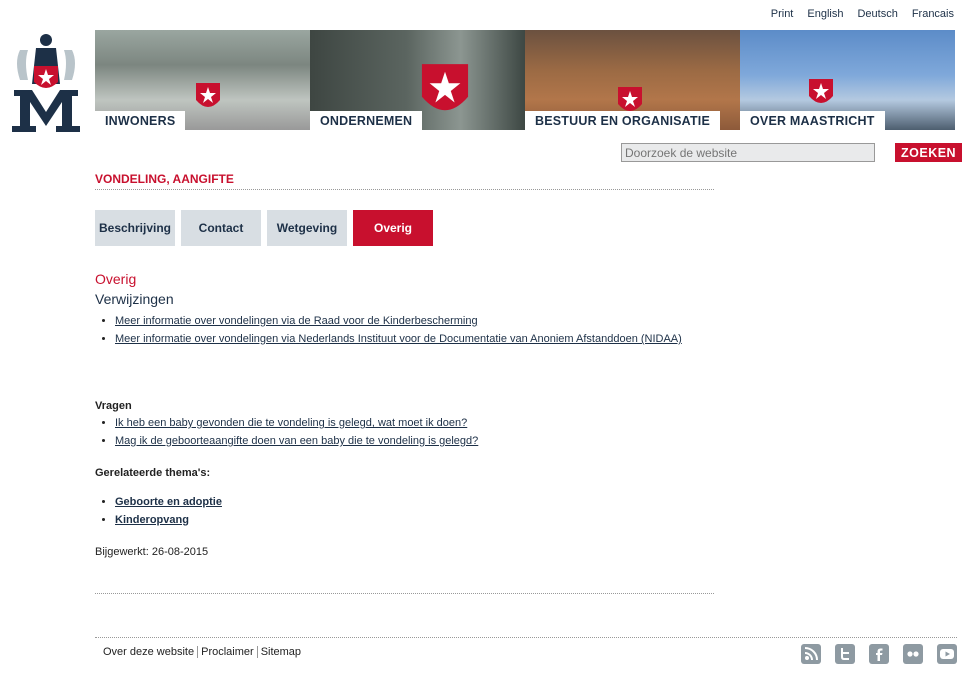 The image size is (967, 695). What do you see at coordinates (366, 120) in the screenshot?
I see `nav-tab-ondernemen: ONDERNEMEN` at bounding box center [366, 120].